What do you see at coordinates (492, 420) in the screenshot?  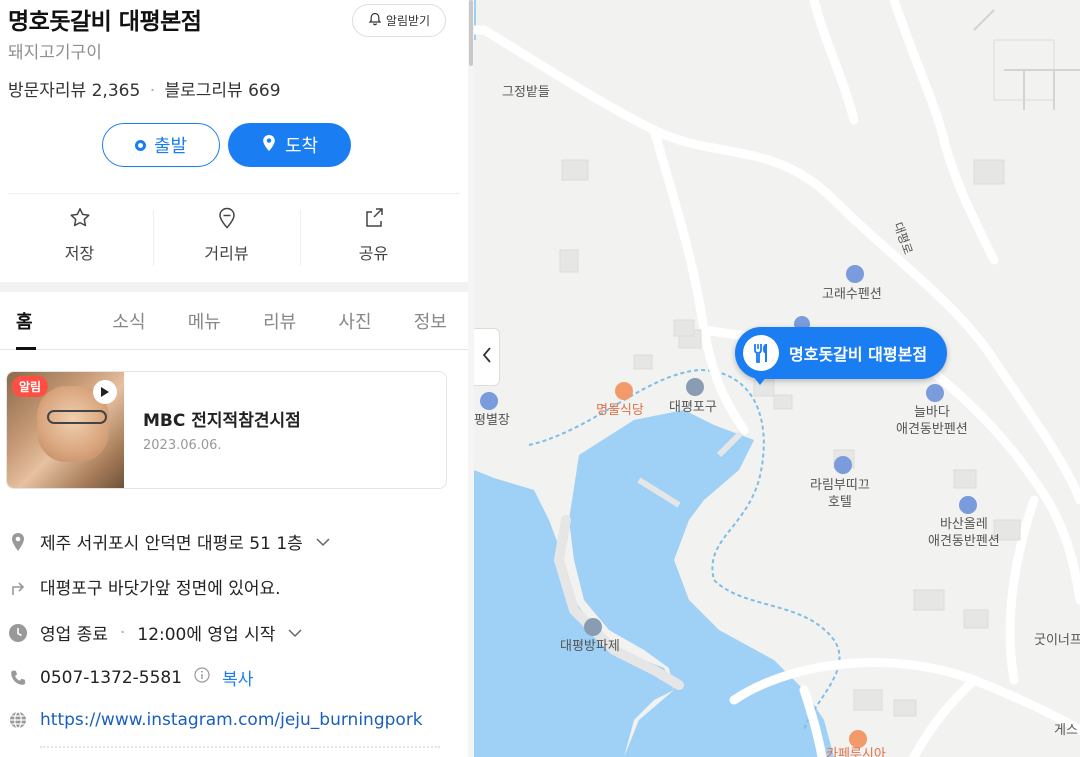 I see `map-label-byeoljang: 평별장` at bounding box center [492, 420].